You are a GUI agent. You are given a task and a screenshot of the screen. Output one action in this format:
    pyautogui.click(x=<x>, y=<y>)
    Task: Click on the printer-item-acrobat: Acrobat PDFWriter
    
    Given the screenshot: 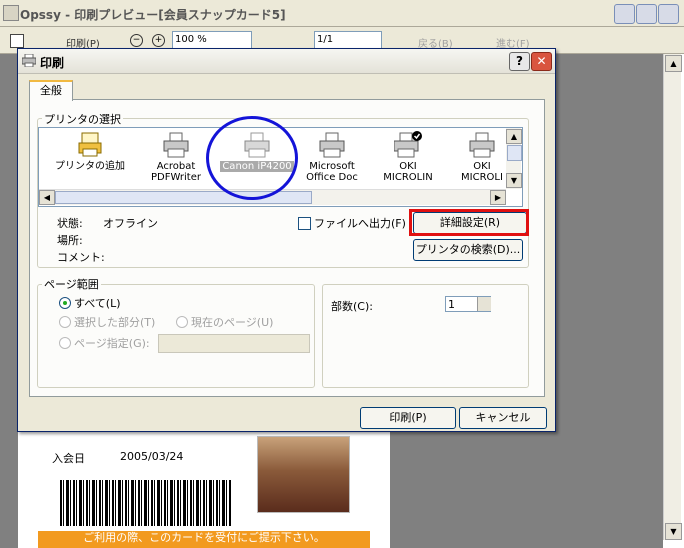 What is the action you would take?
    pyautogui.click(x=176, y=161)
    